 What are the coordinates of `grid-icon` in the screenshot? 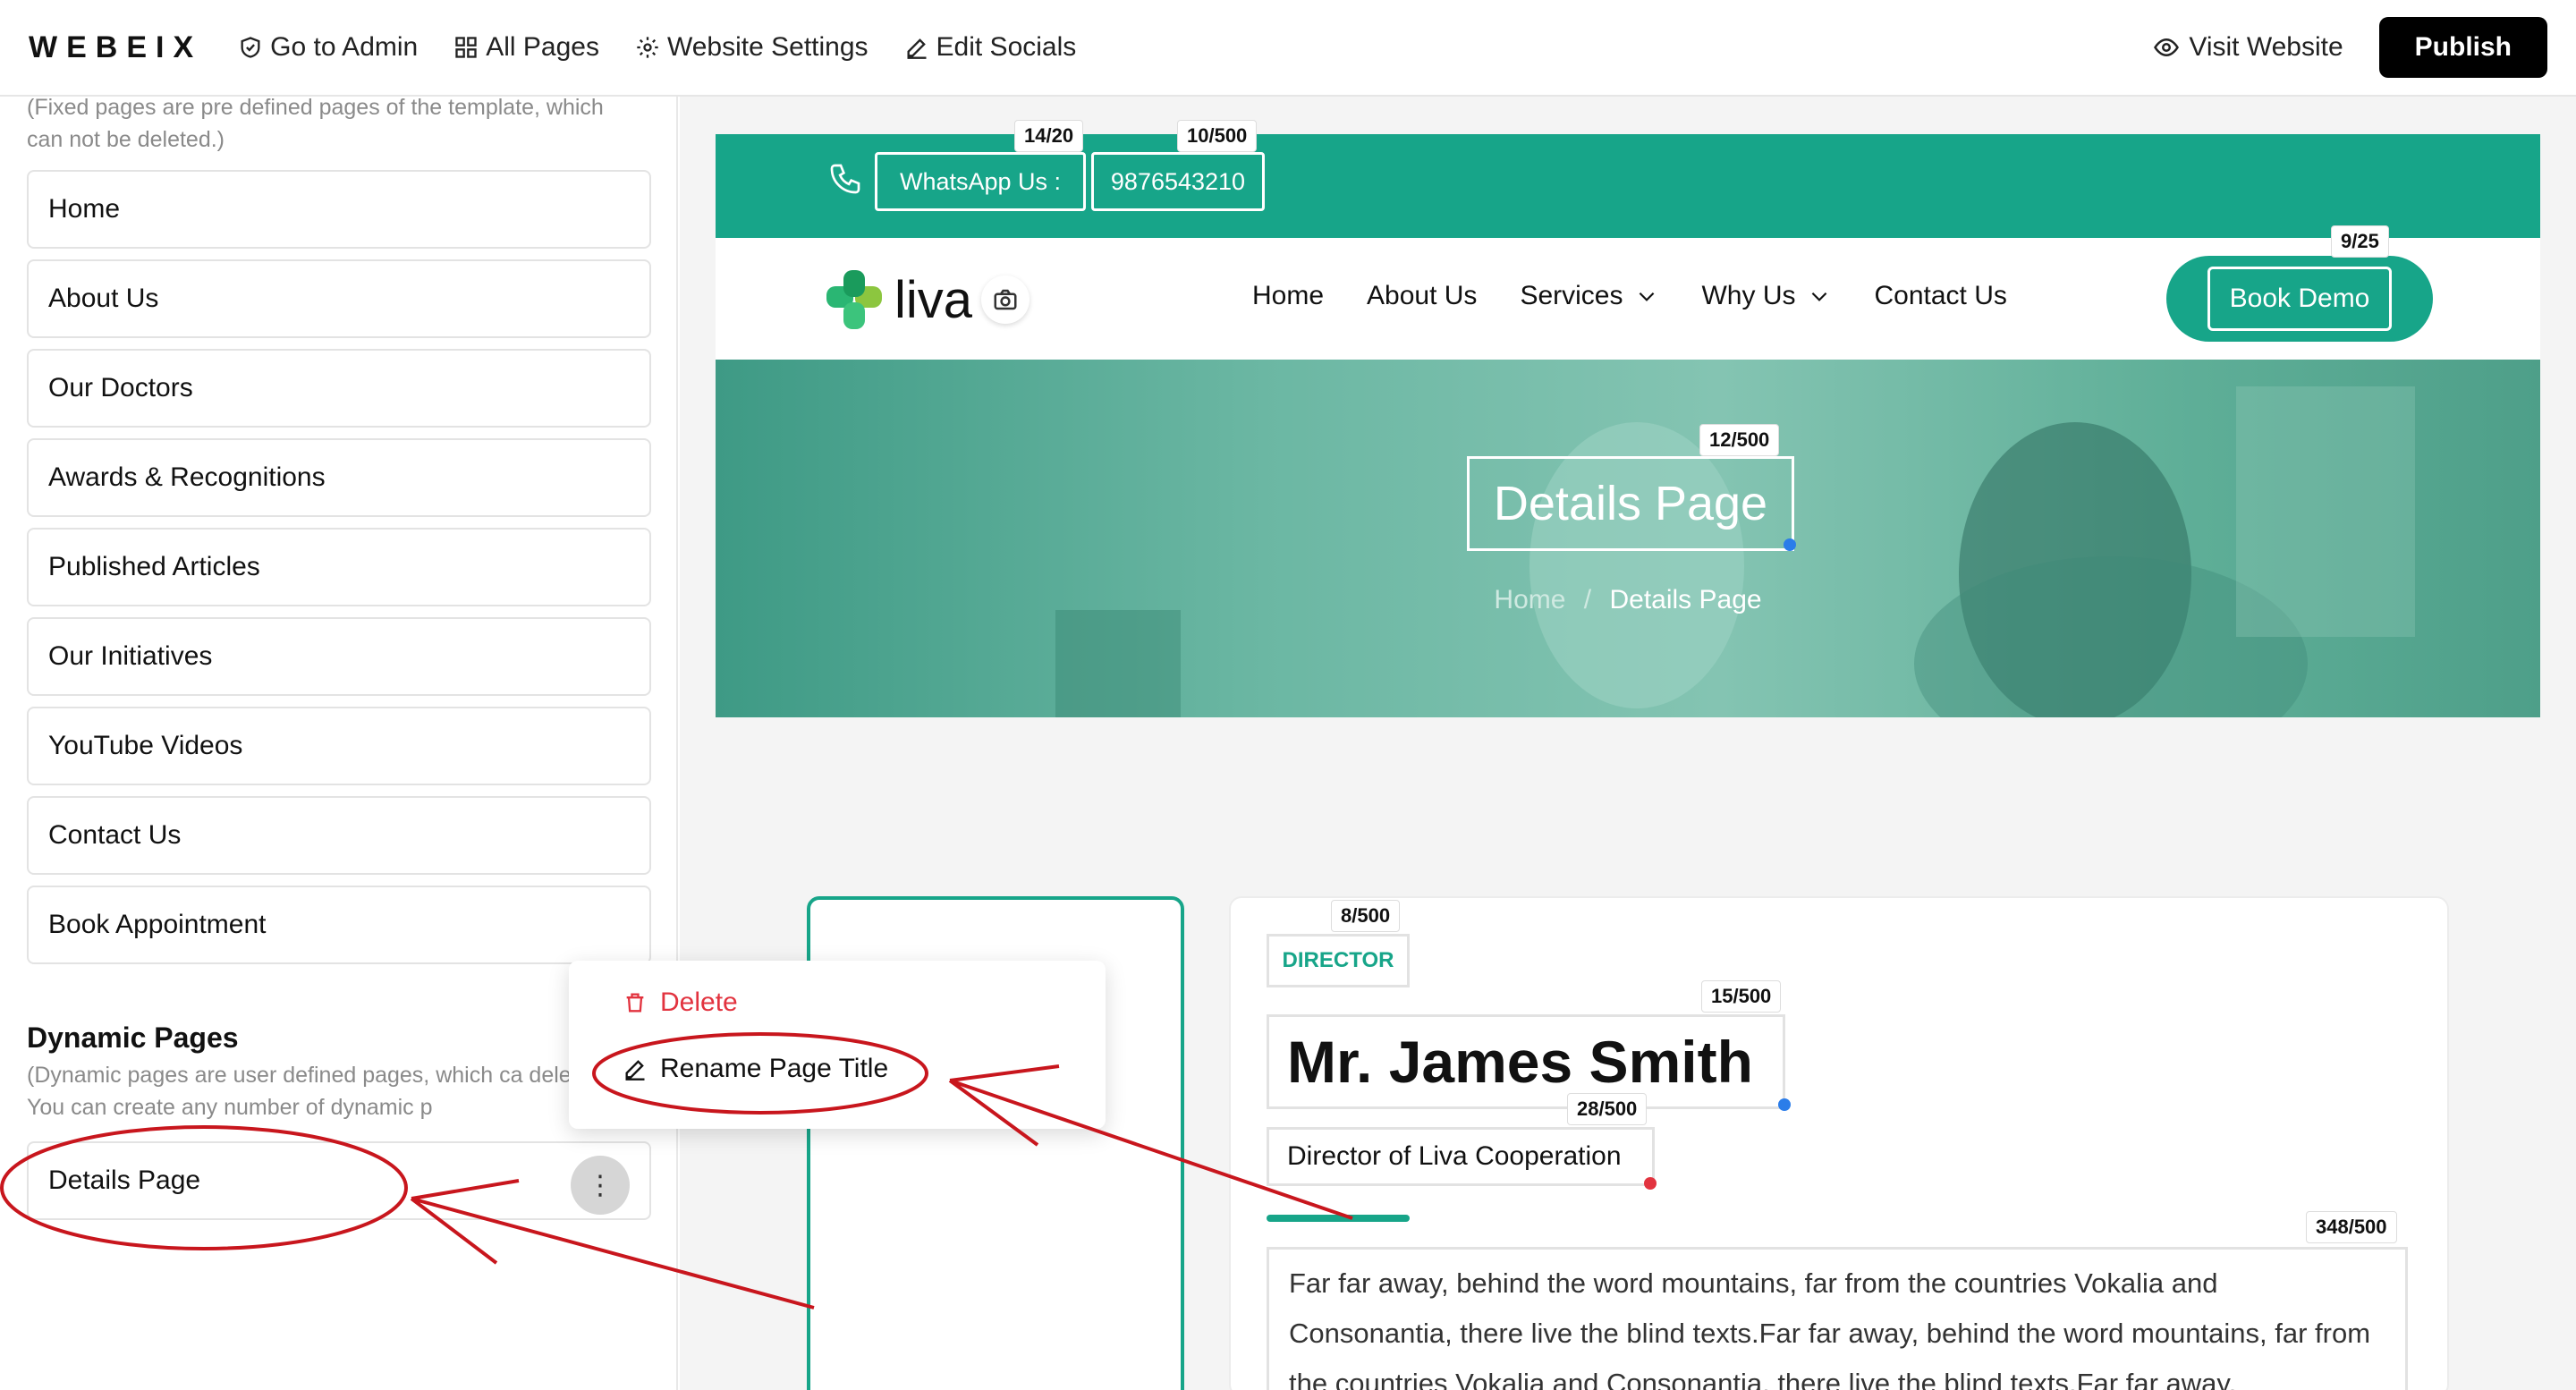 It's located at (466, 47).